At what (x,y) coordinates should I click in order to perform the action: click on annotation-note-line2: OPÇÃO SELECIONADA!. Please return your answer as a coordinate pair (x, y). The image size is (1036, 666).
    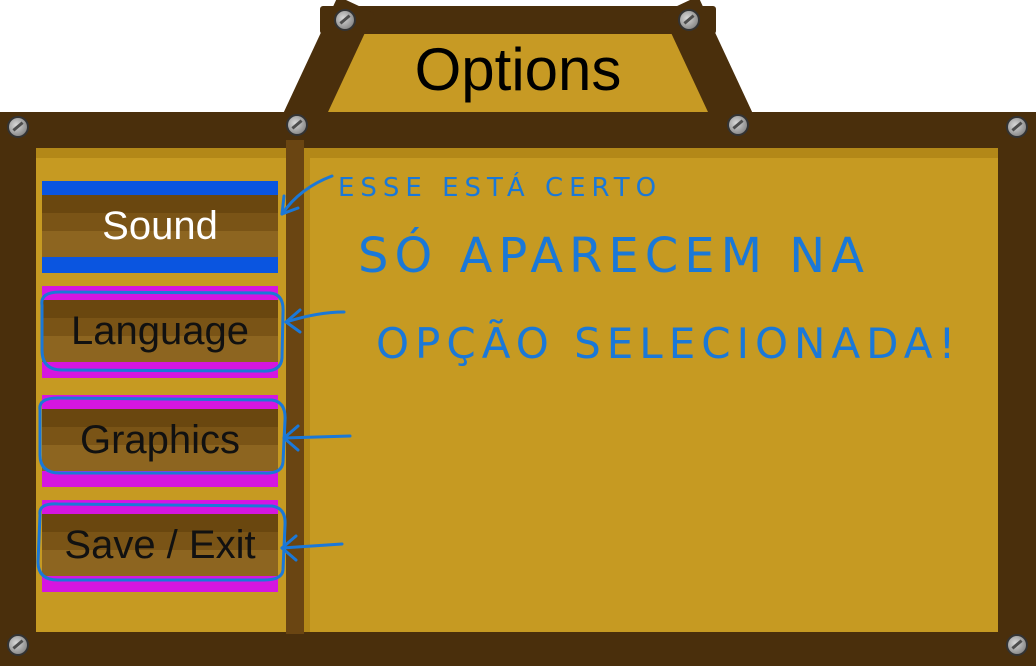
    Looking at the image, I should click on (668, 343).